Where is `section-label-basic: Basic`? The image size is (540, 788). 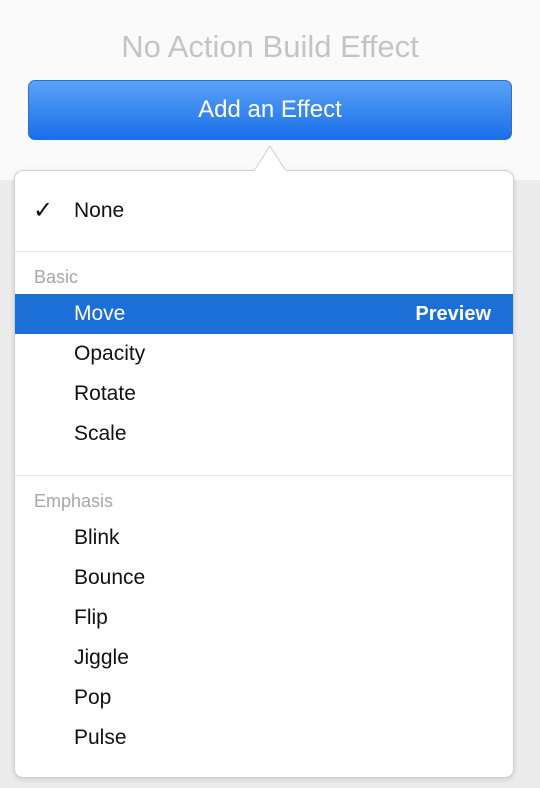 section-label-basic: Basic is located at coordinates (56, 277).